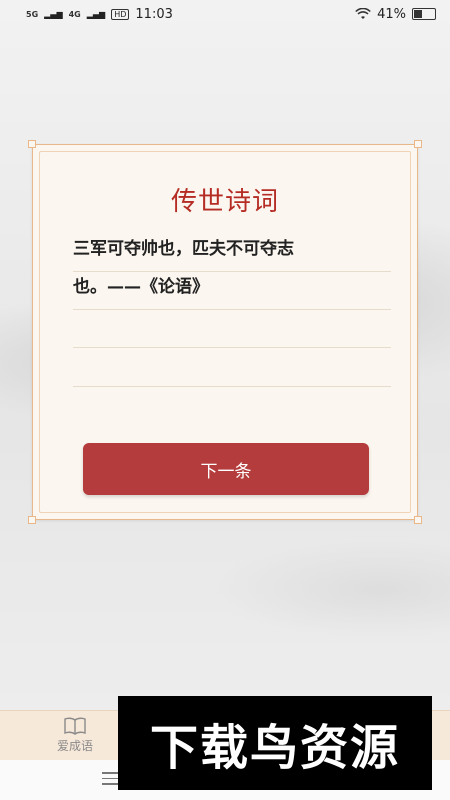  Describe the element at coordinates (424, 14) in the screenshot. I see `battery-icon` at that location.